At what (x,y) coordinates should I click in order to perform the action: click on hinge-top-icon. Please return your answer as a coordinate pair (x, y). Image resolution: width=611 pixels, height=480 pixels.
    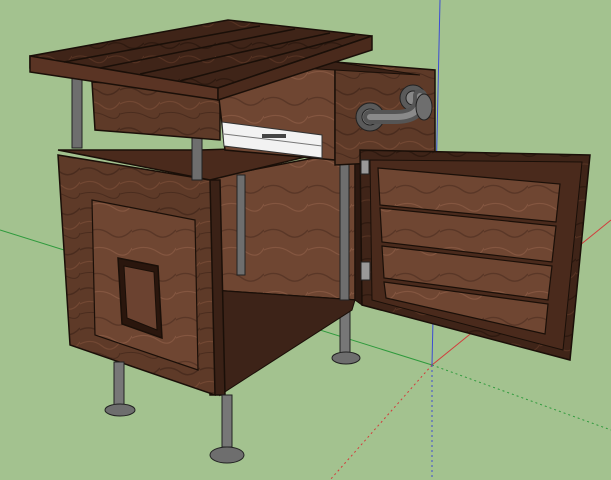
    Looking at the image, I should click on (365, 167).